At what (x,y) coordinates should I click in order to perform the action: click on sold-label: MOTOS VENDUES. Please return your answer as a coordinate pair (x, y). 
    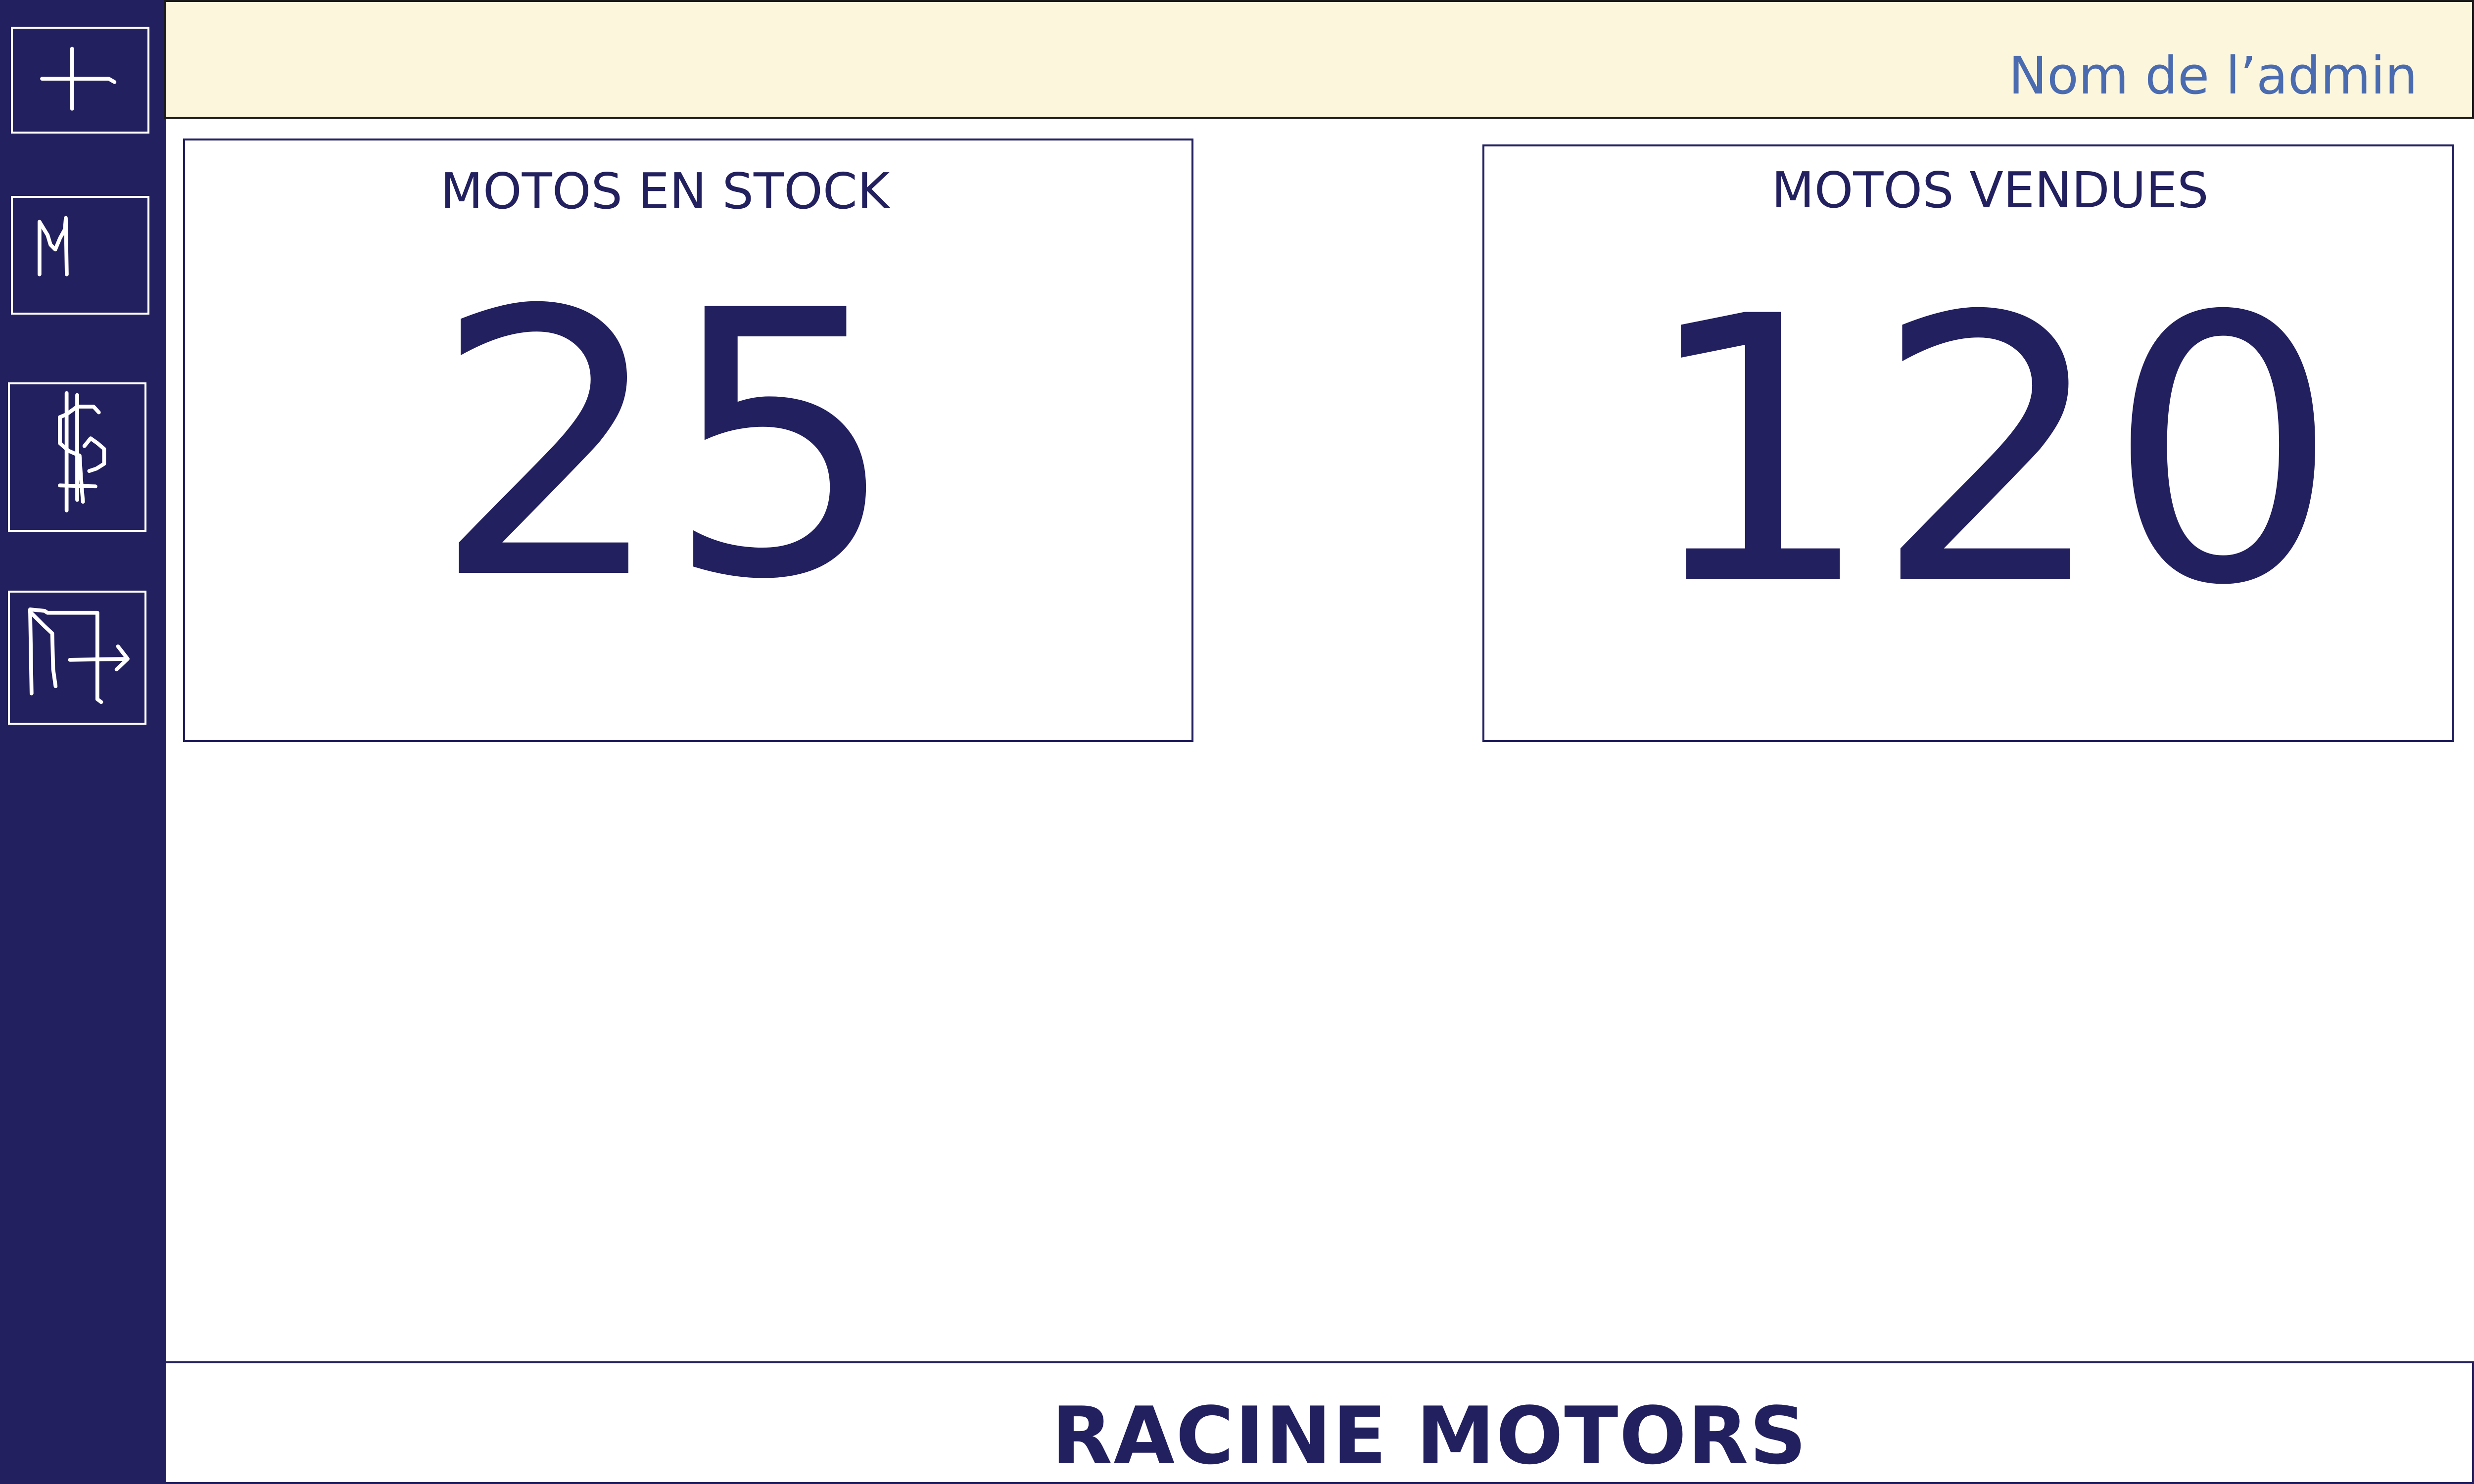
    Looking at the image, I should click on (1990, 190).